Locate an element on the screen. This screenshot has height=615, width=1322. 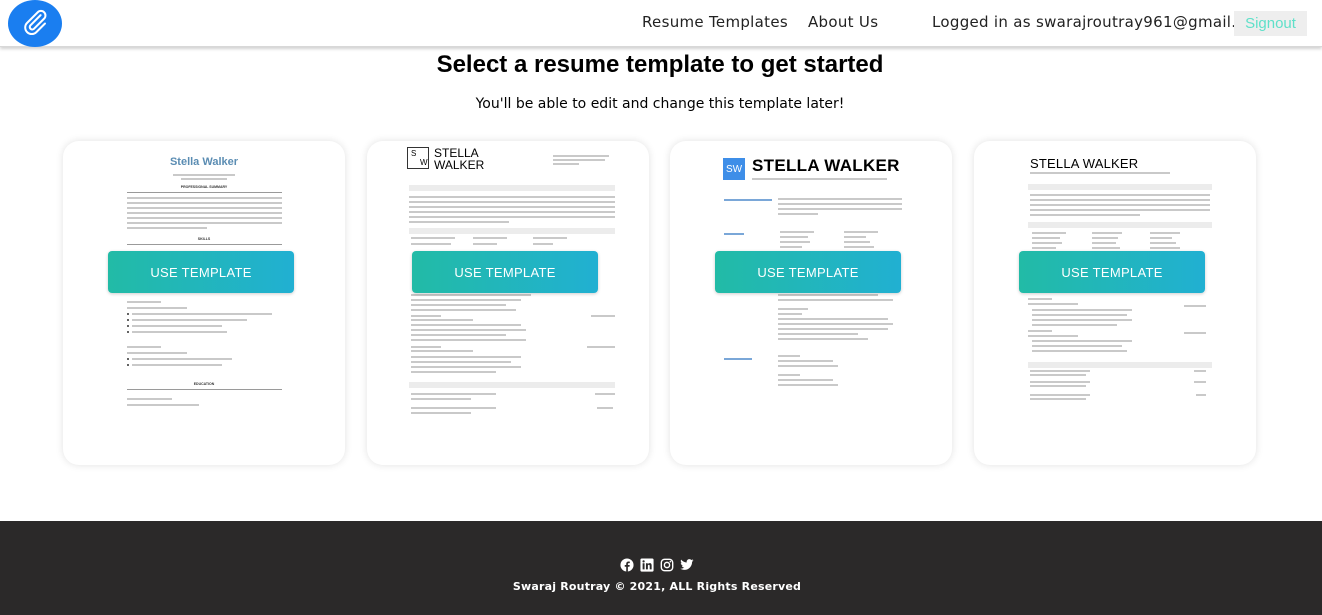
template-1-name: Stella Walker is located at coordinates (204, 162).